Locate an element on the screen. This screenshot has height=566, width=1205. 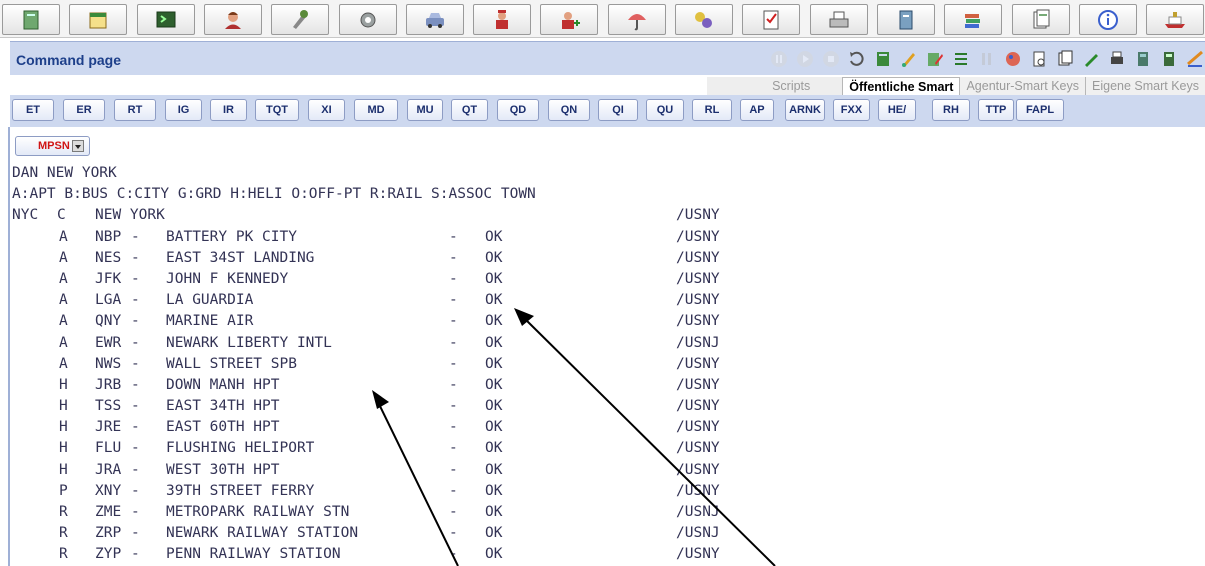
columns-icon is located at coordinates (987, 59).